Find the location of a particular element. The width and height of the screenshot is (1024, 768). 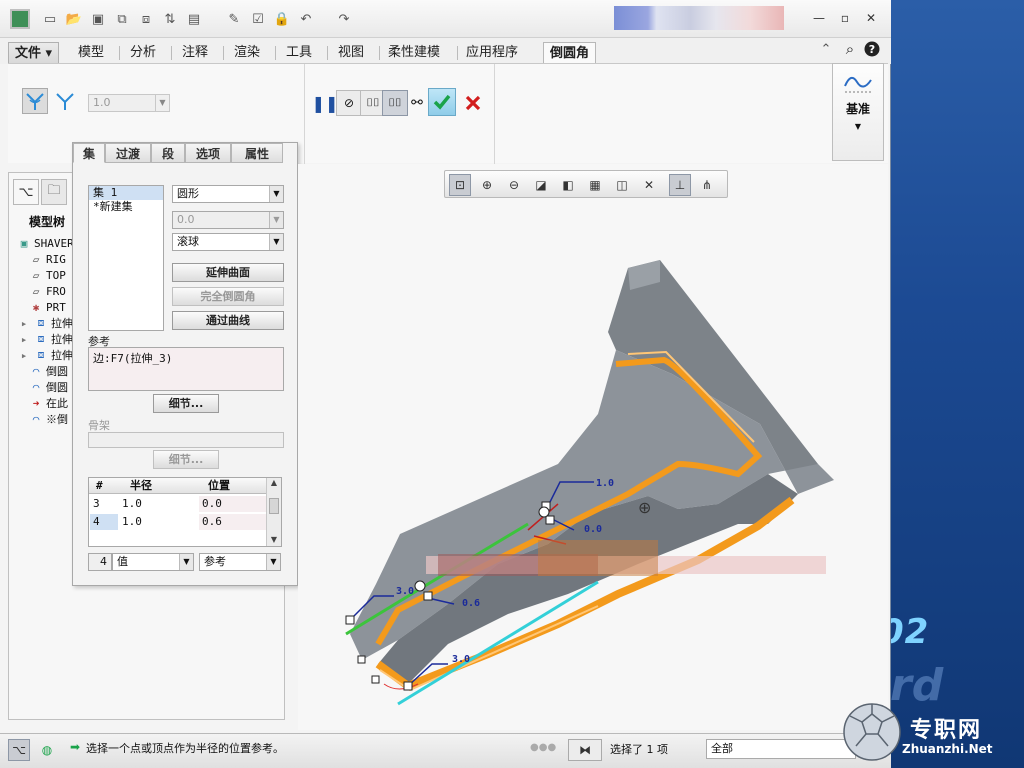

dimension-label: 0.6 is located at coordinates (471, 603).